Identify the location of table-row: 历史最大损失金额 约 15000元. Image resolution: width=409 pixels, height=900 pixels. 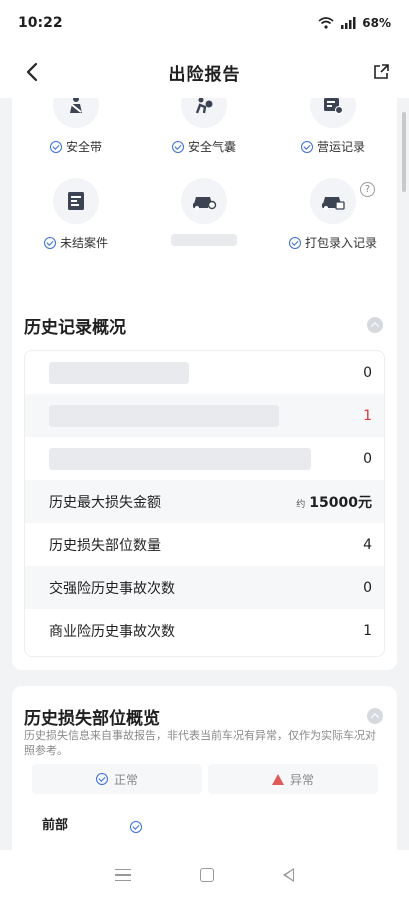
(204, 501).